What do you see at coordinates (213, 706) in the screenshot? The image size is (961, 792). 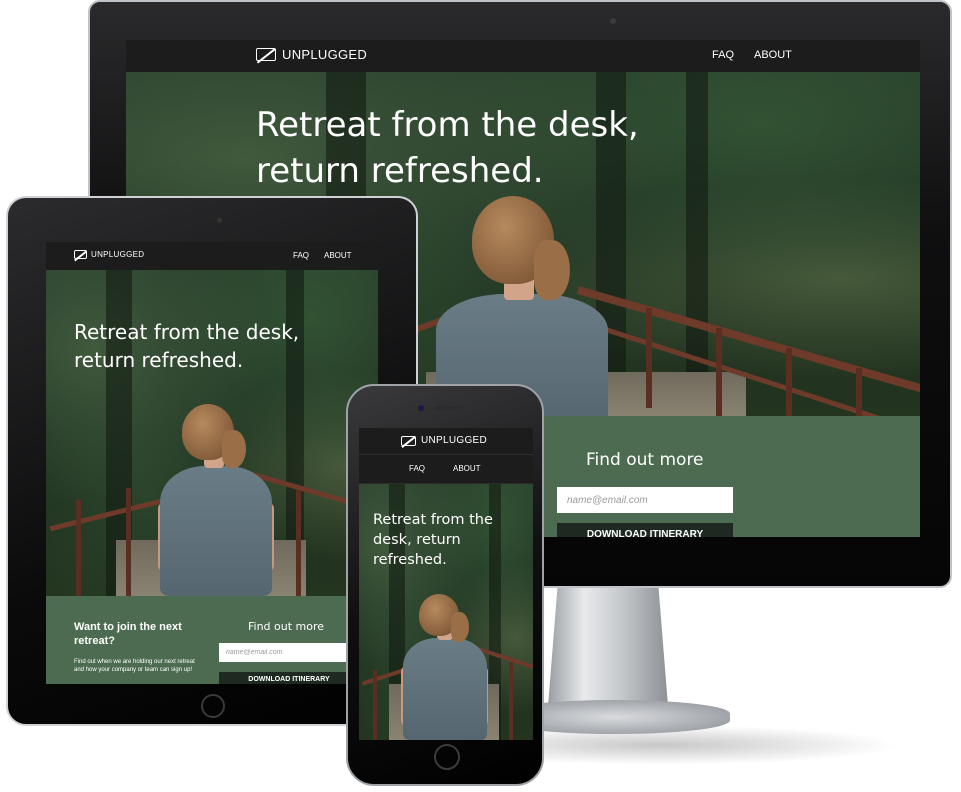 I see `tablet-home-button` at bounding box center [213, 706].